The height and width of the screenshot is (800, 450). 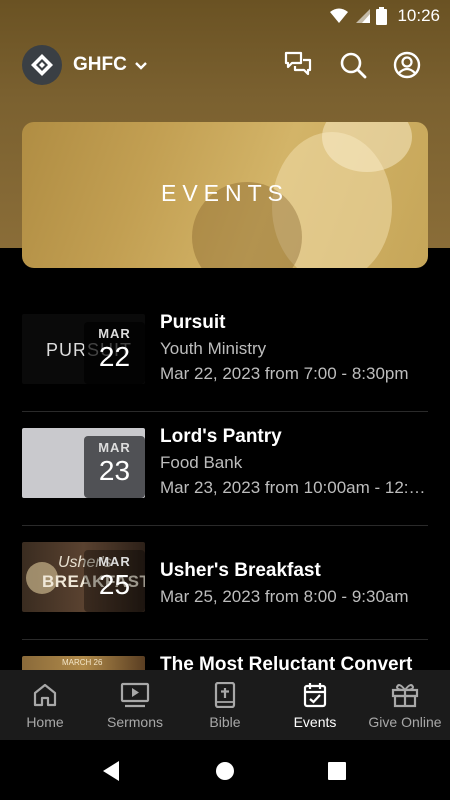 What do you see at coordinates (225, 16) in the screenshot?
I see `status-bar: 10:26` at bounding box center [225, 16].